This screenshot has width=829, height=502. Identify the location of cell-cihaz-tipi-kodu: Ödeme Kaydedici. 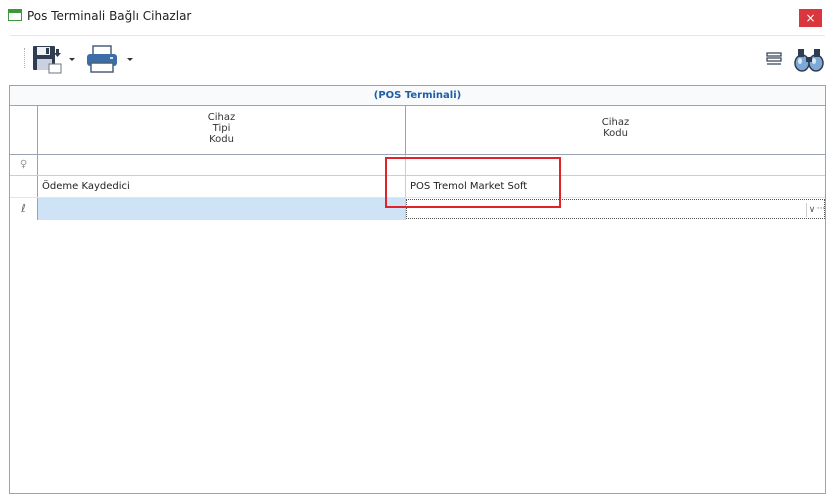
(222, 186).